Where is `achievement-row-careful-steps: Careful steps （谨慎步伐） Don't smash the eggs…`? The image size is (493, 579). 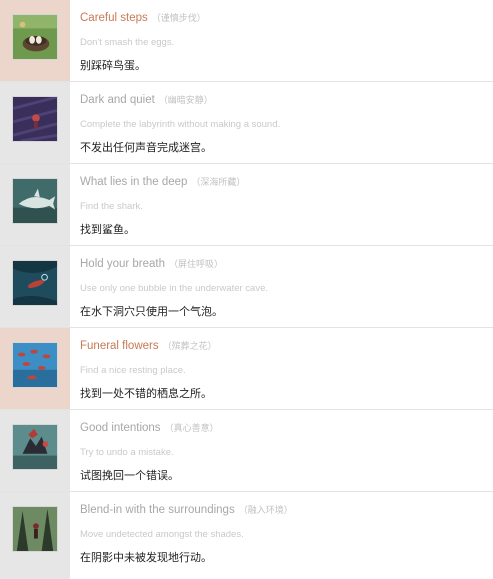 achievement-row-careful-steps: Careful steps （谨慎步伐） Don't smash the eggs… is located at coordinates (246, 41).